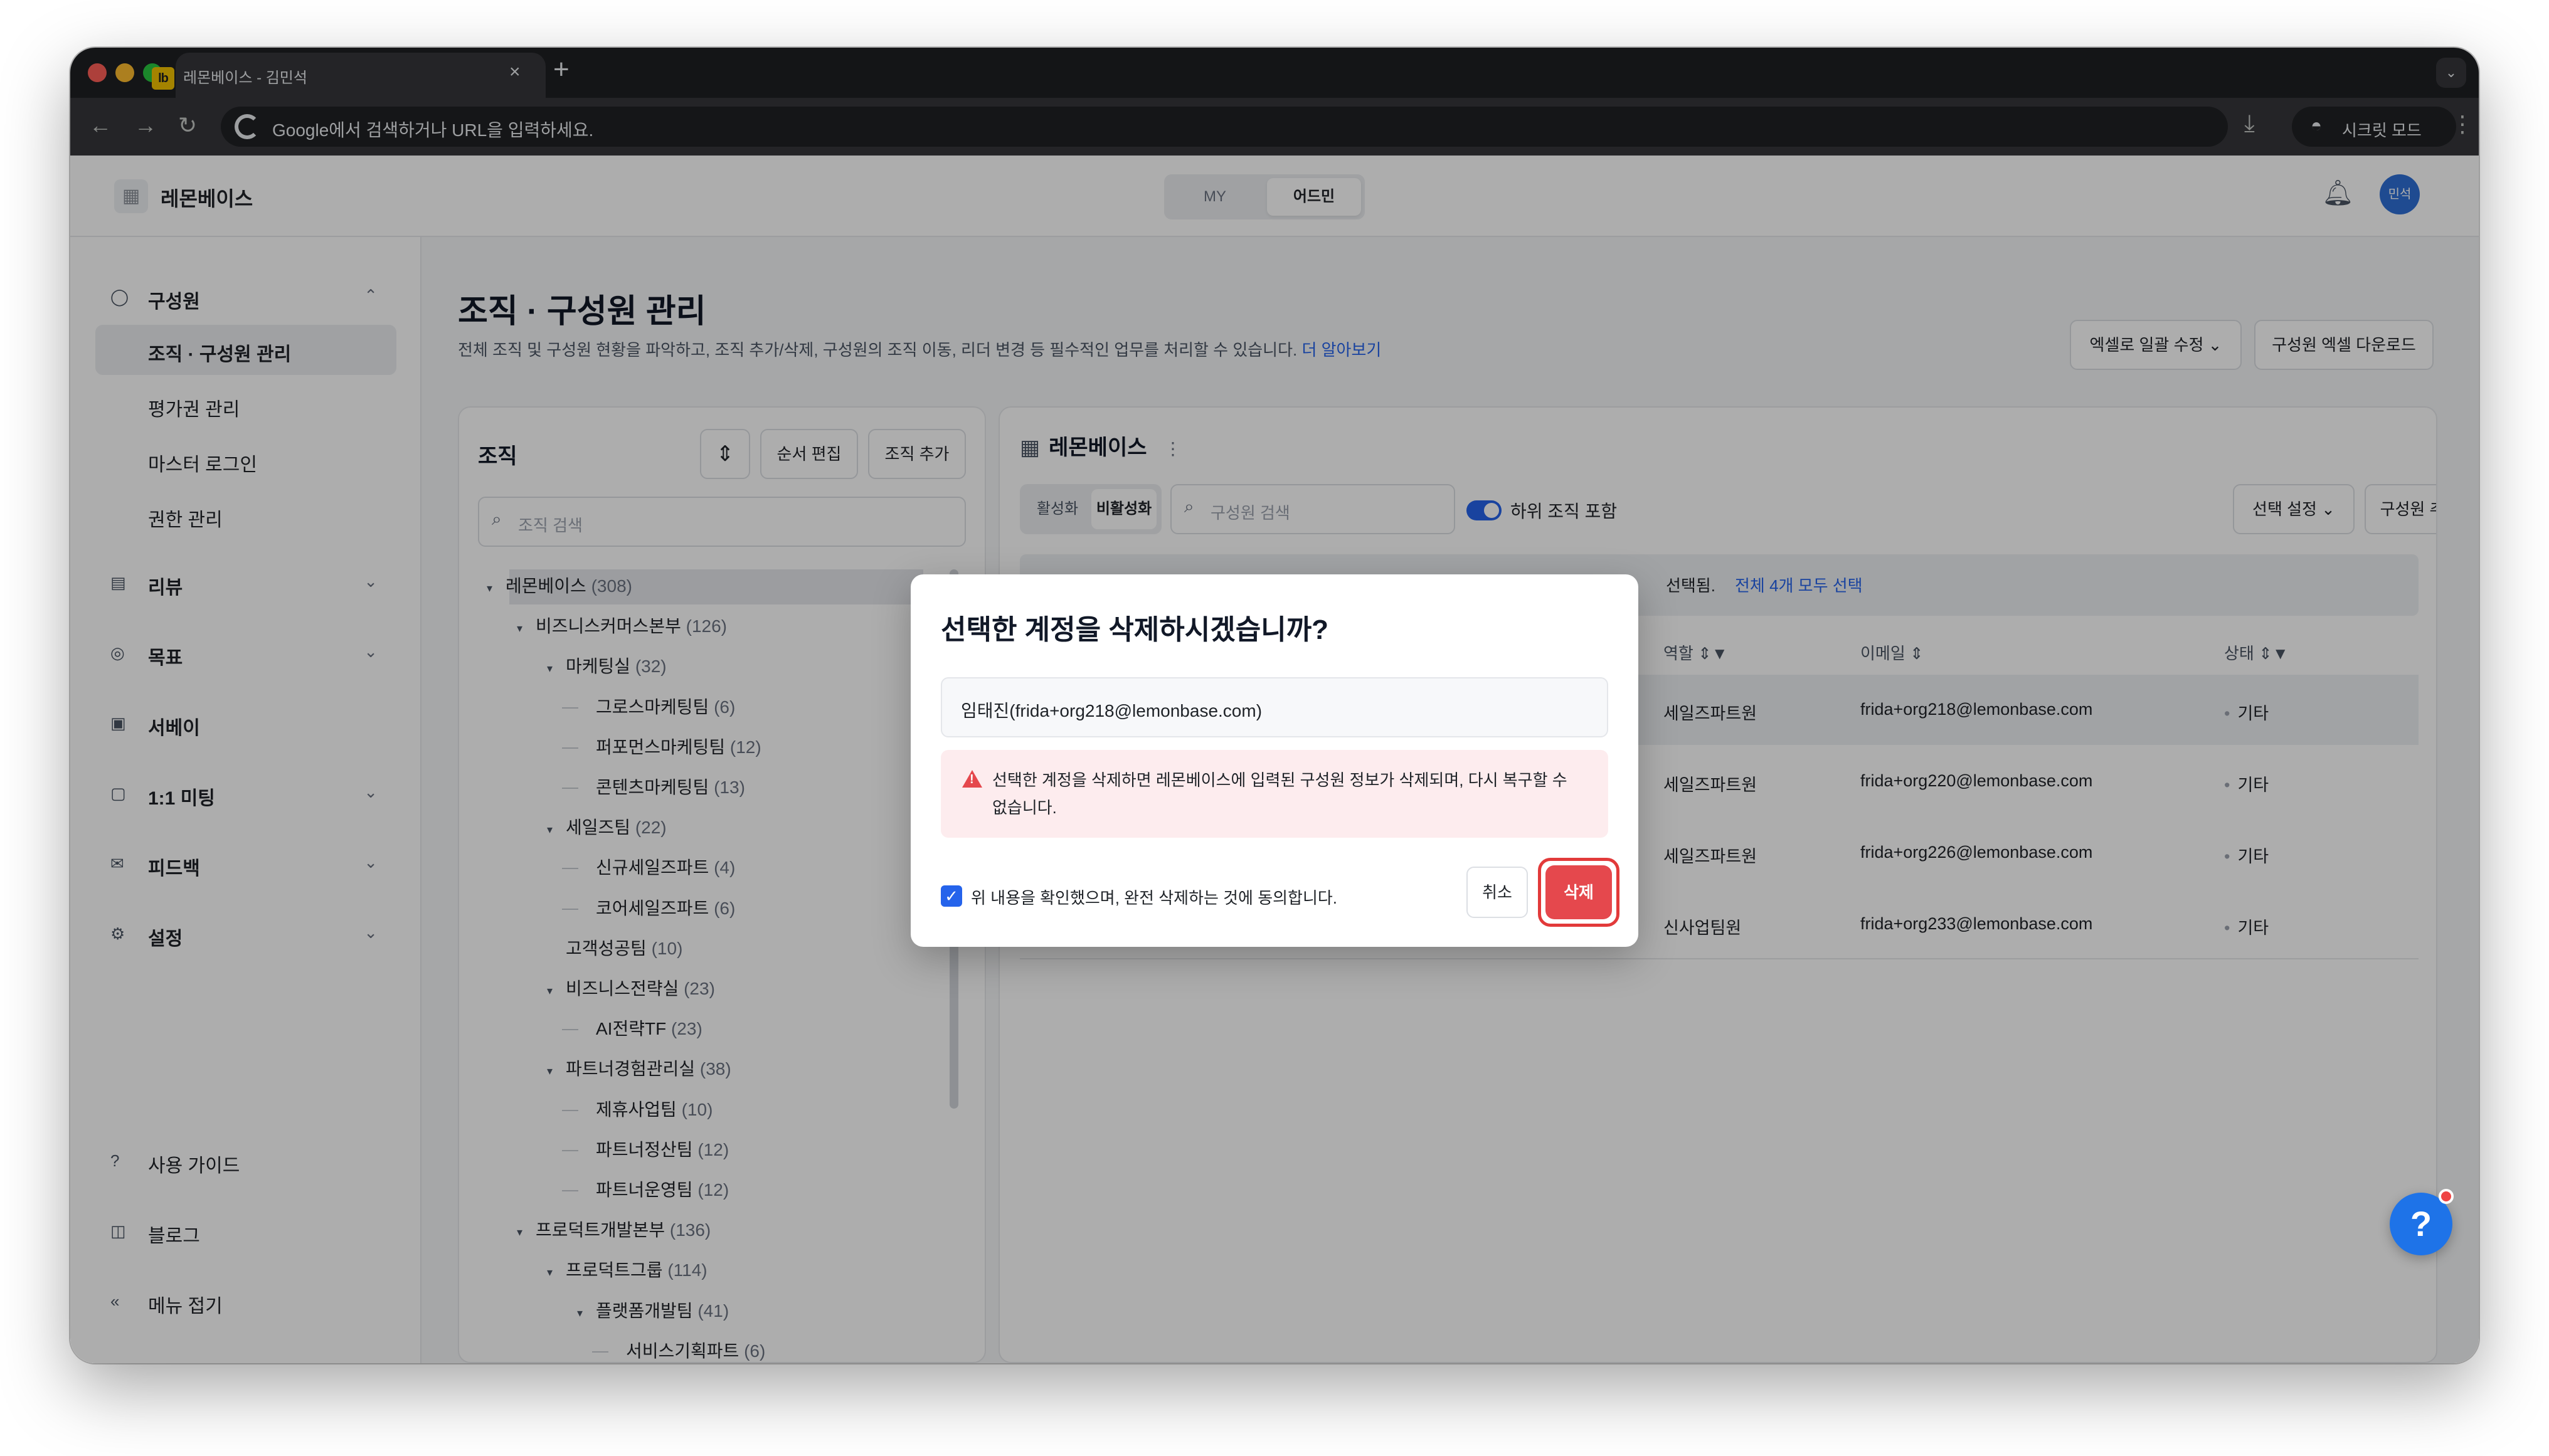  I want to click on consent-checkbox: ✓, so click(952, 896).